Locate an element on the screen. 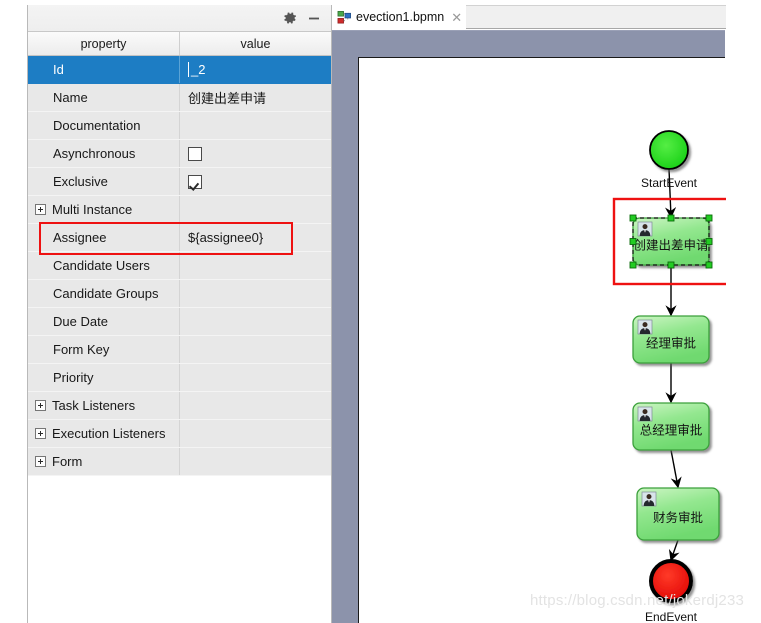  property-row-assignee: Assignee ${assignee0} is located at coordinates (179, 238).